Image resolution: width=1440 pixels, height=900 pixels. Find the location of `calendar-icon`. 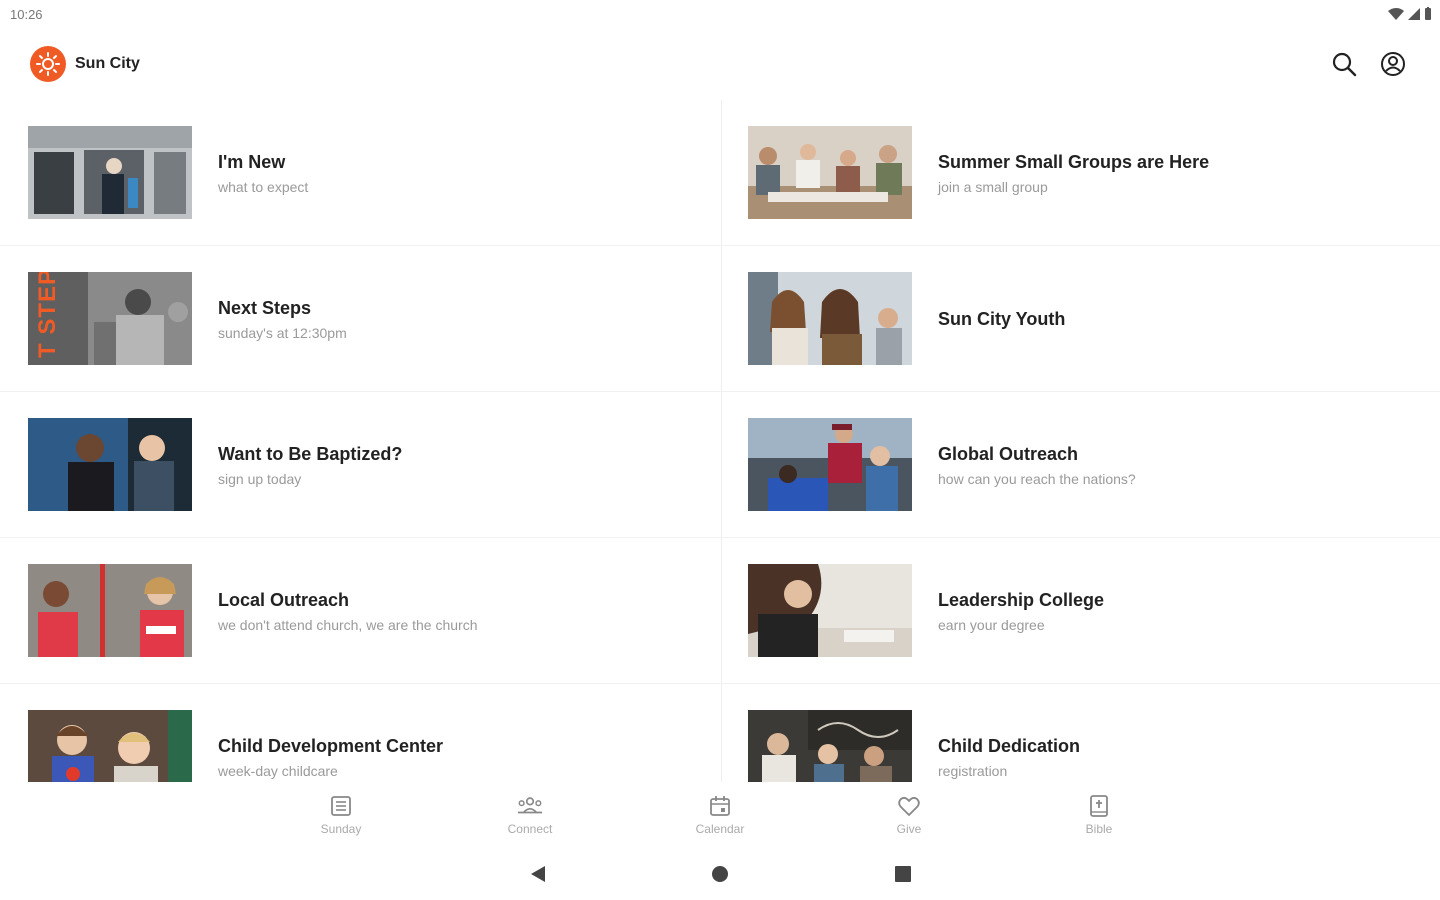

calendar-icon is located at coordinates (720, 806).